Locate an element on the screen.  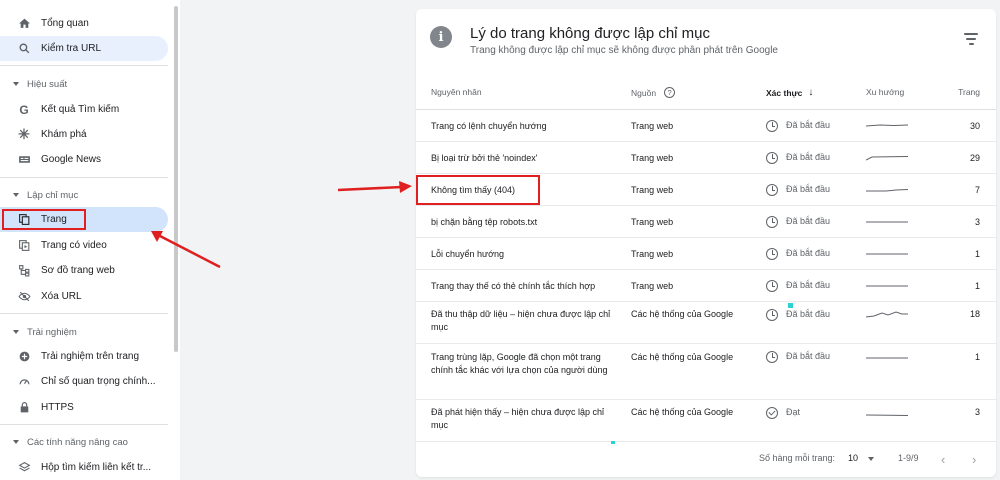
pagination-range: 1-9/9 is located at coordinates (908, 458).